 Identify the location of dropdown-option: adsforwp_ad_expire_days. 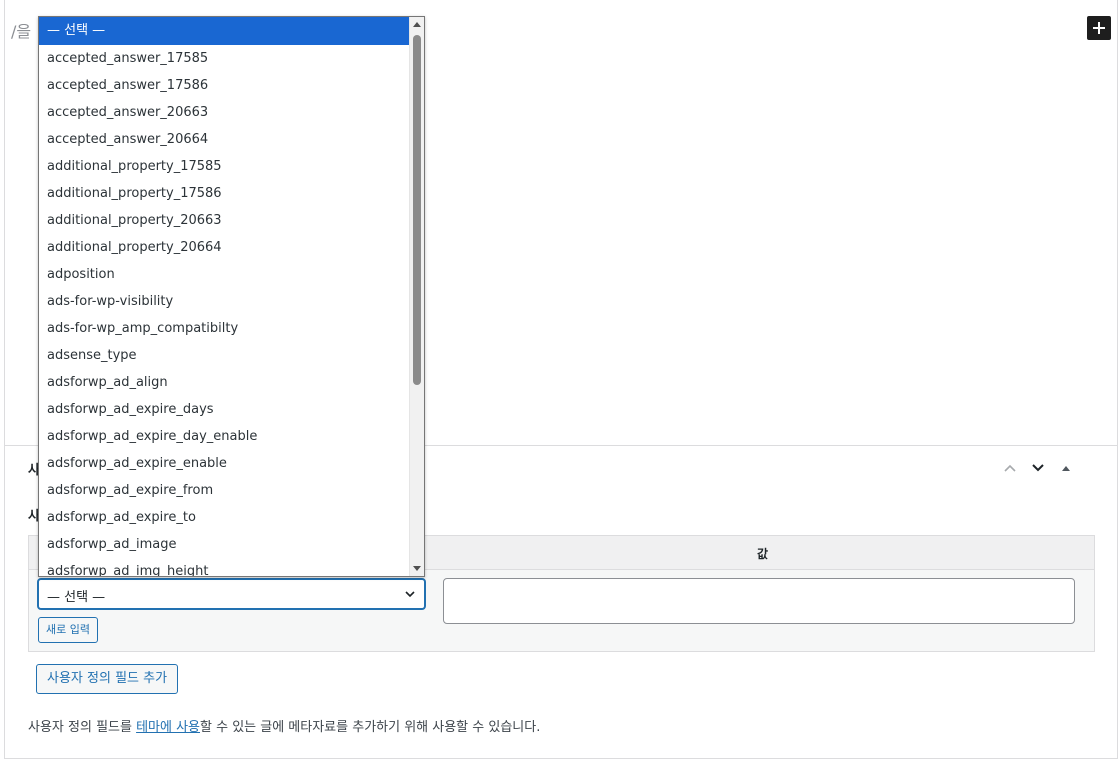
(224, 409).